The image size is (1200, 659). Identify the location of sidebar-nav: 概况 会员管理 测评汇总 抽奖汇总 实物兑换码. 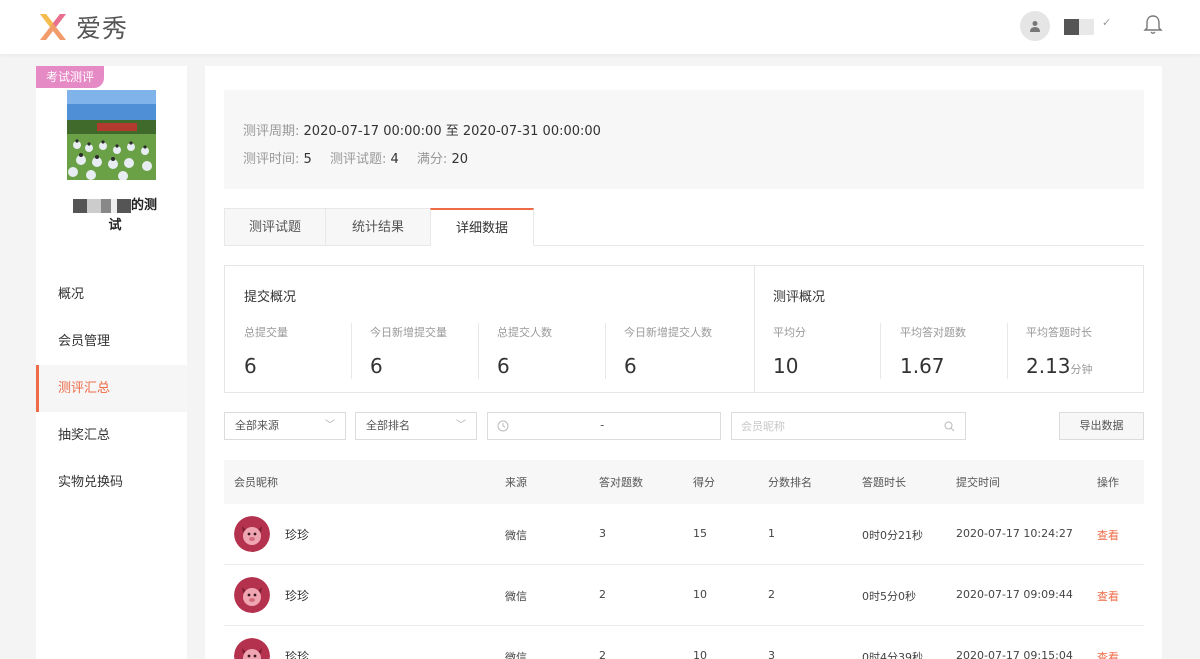
(111, 388).